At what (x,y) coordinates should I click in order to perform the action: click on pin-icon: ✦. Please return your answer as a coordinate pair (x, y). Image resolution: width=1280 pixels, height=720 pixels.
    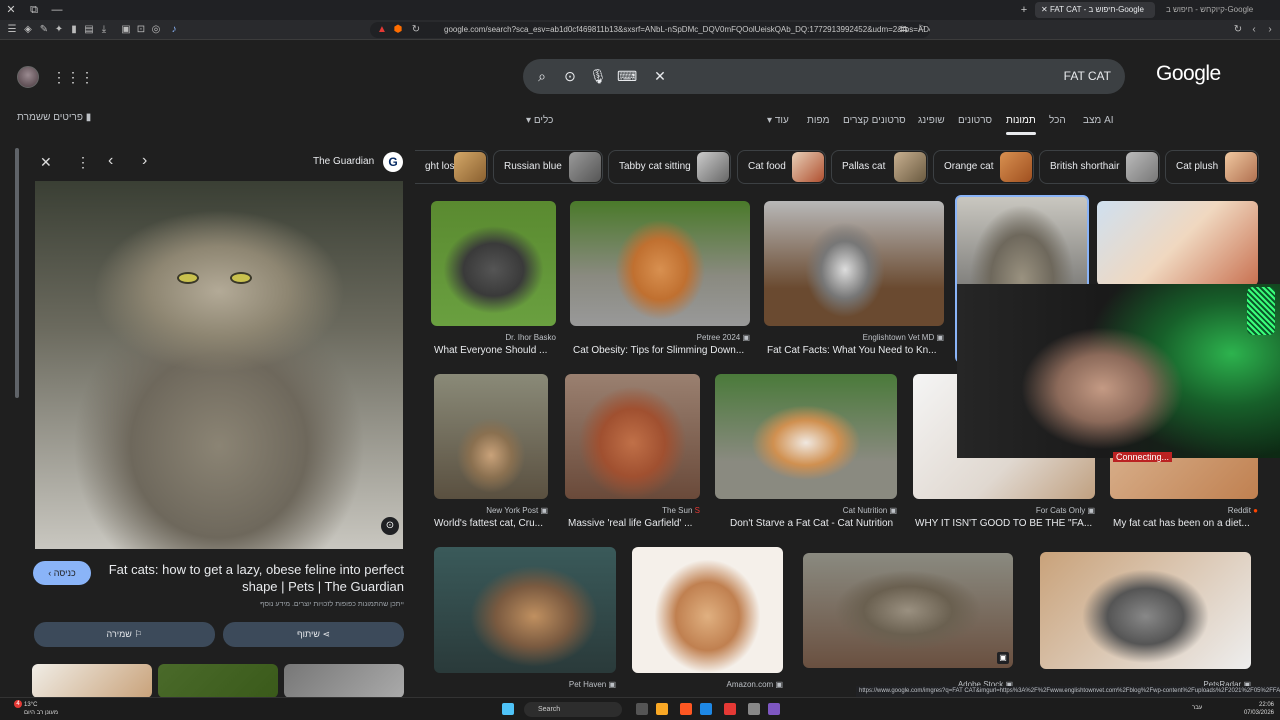
    Looking at the image, I should click on (59, 30).